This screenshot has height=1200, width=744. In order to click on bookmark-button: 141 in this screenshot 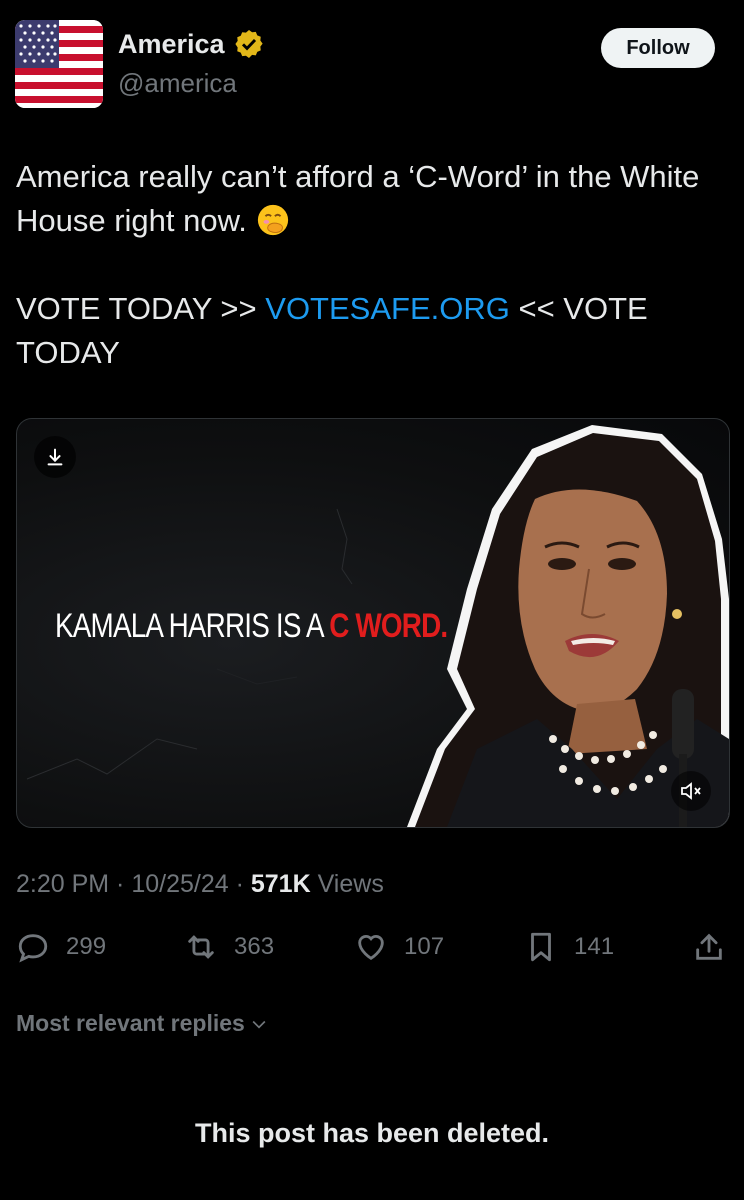, I will do `click(569, 947)`.